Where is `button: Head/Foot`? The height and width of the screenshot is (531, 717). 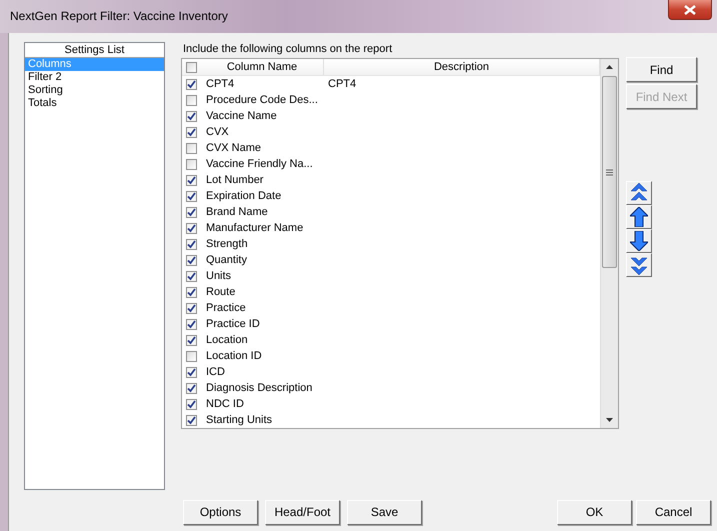
button: Head/Foot is located at coordinates (302, 512).